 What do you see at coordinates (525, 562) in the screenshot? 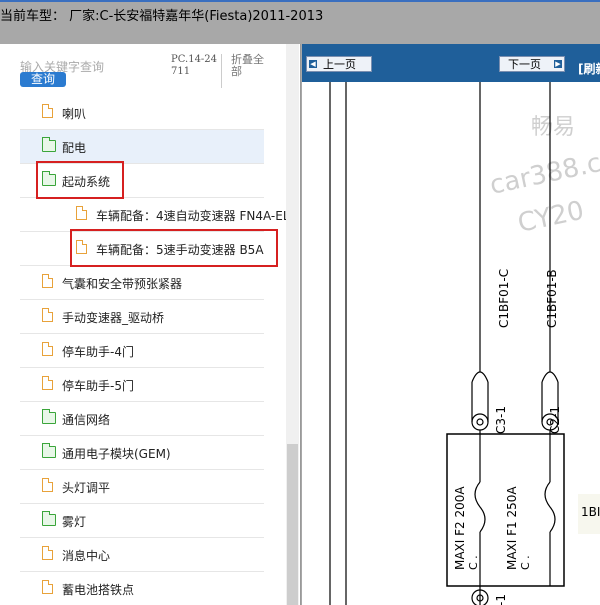
I see `fuse-sub-right: C .` at bounding box center [525, 562].